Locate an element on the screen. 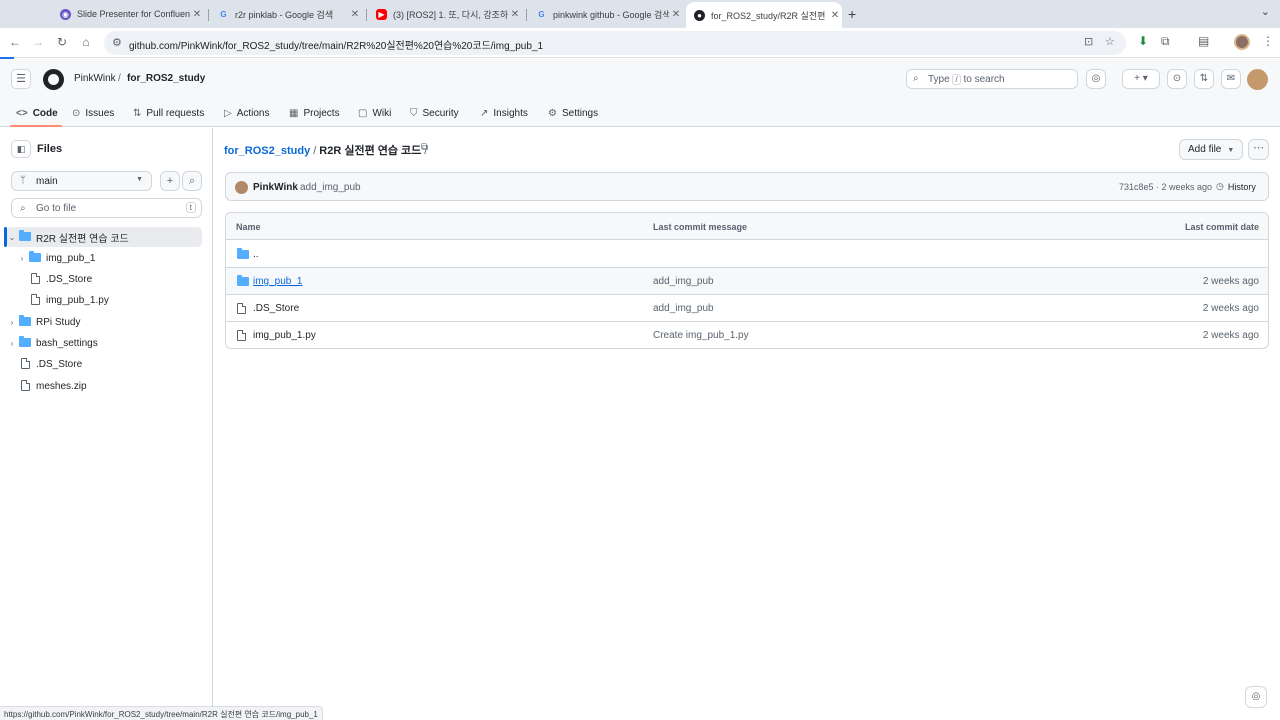  path-root-link: for_ROS2_study is located at coordinates (267, 151).